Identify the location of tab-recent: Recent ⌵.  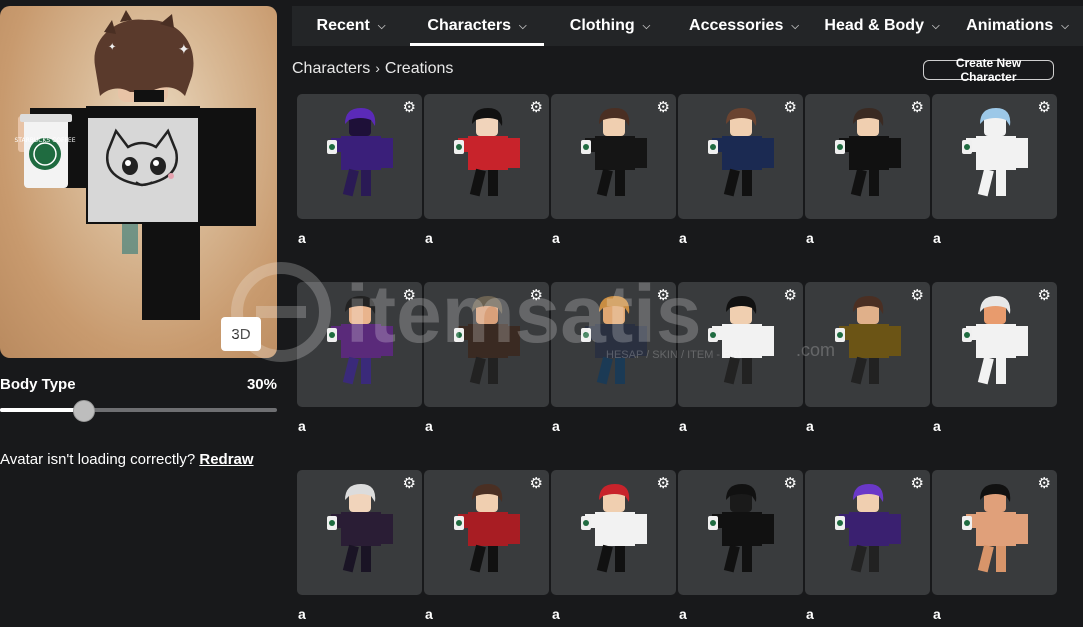
(351, 26).